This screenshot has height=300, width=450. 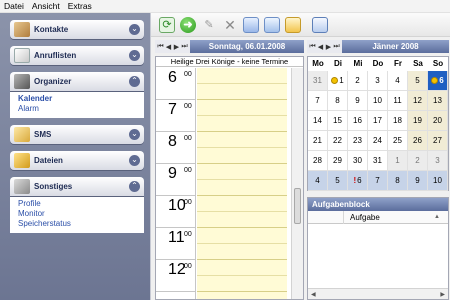 I want to click on sidebar-item-monitor: Monitor, so click(x=77, y=214).